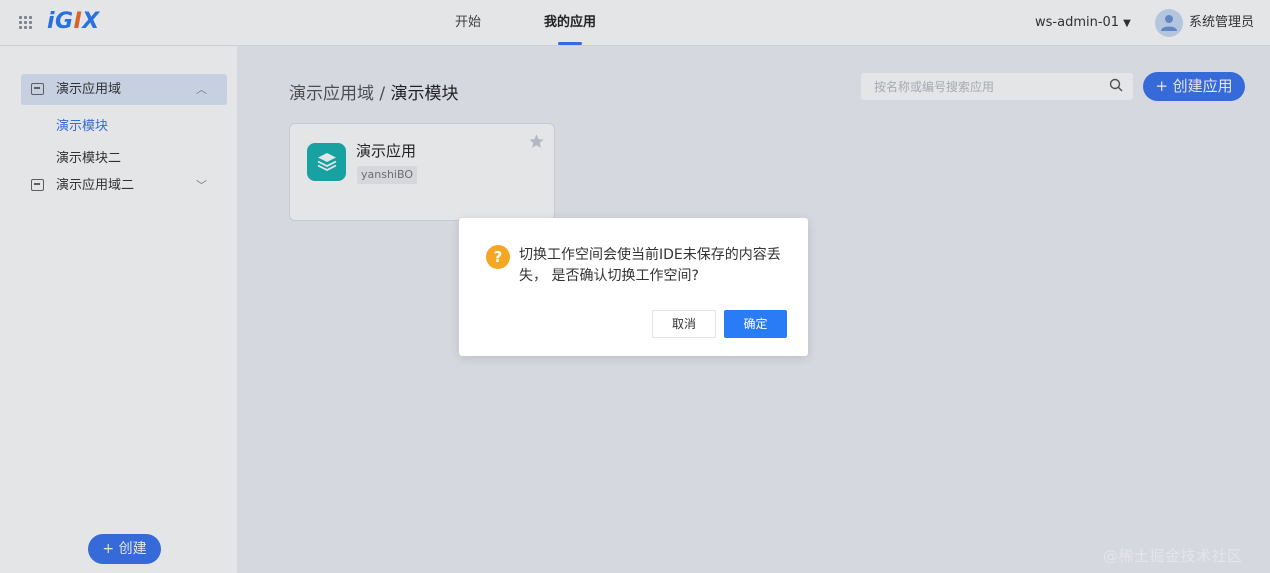 The image size is (1270, 573). Describe the element at coordinates (650, 265) in the screenshot. I see `dialog-message: 切换工作空间会使当前IDE未保存的内容丢失， 是否确认切换工作空间?` at that location.